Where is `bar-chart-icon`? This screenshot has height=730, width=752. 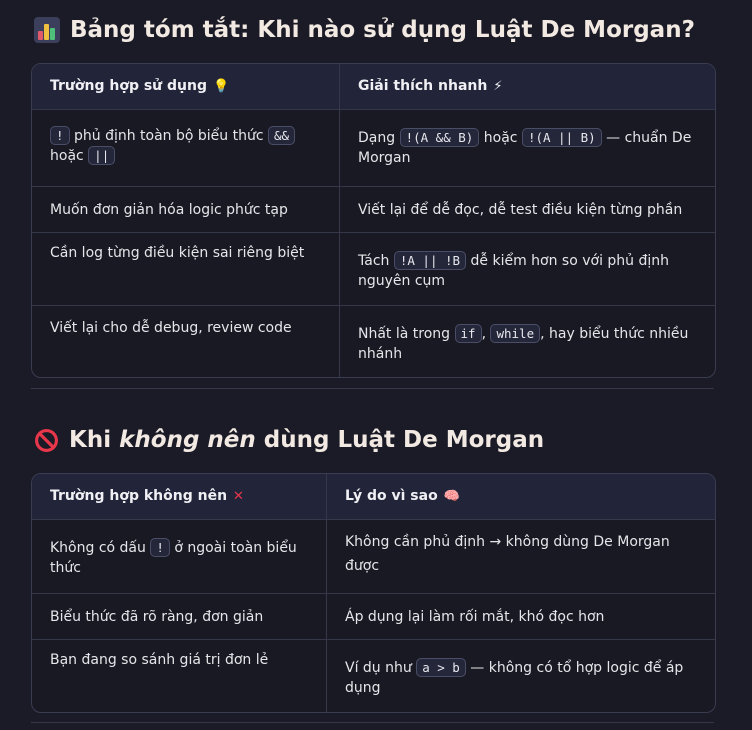 bar-chart-icon is located at coordinates (47, 30).